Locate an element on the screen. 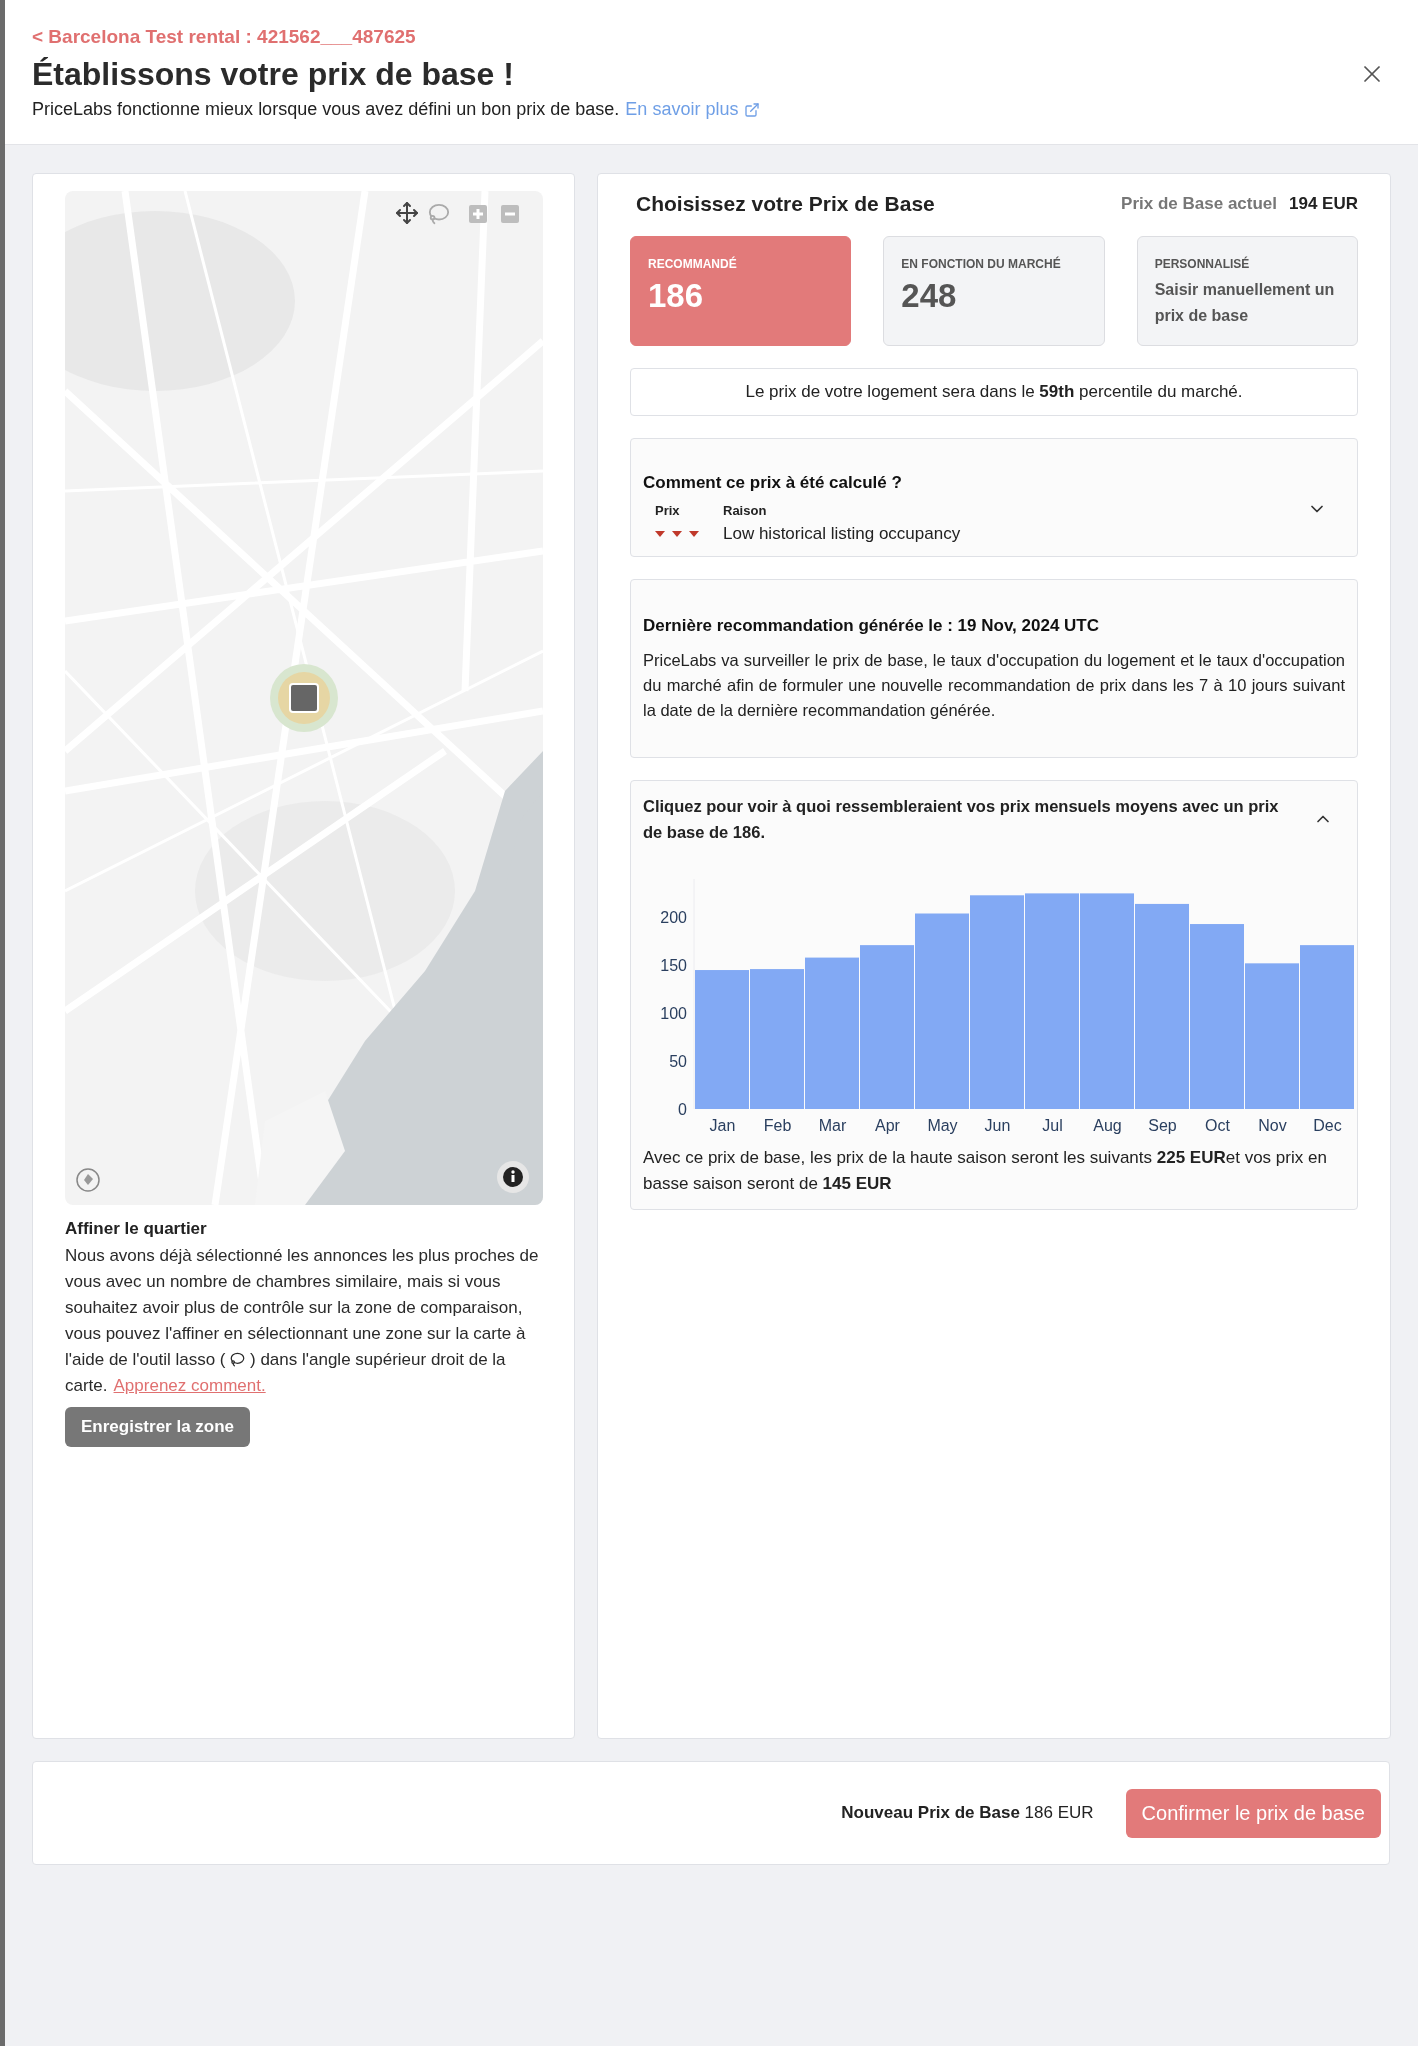 This screenshot has width=1418, height=2046. axis-tick-label: Sep is located at coordinates (1162, 1125).